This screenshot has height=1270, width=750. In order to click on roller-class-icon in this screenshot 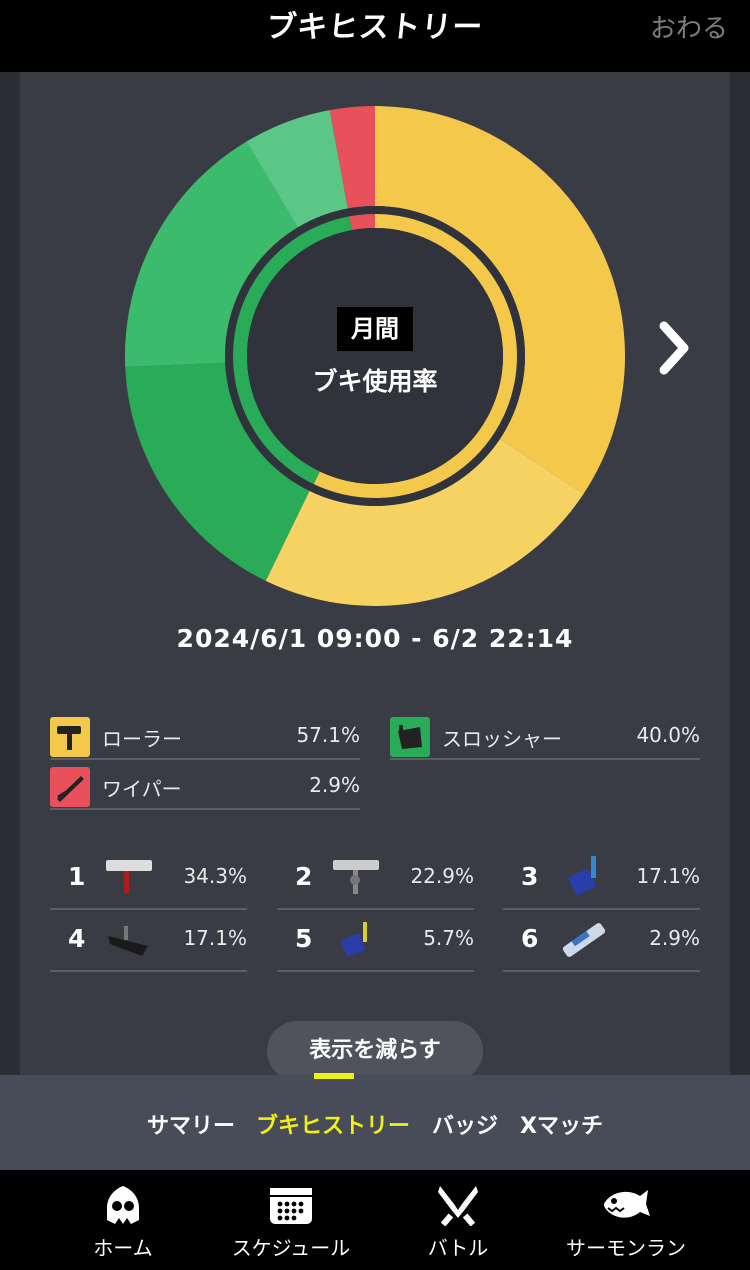, I will do `click(70, 737)`.